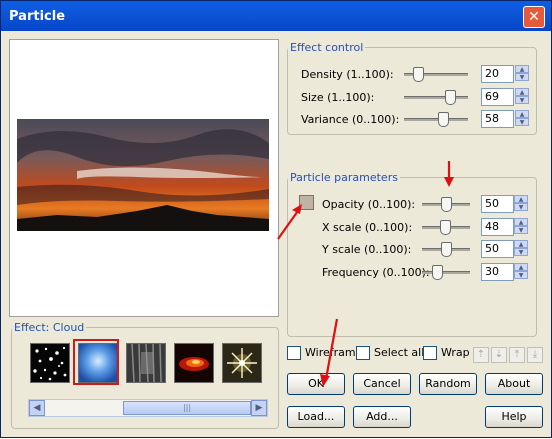 This screenshot has width=552, height=439. I want to click on variance-slider, so click(436, 119).